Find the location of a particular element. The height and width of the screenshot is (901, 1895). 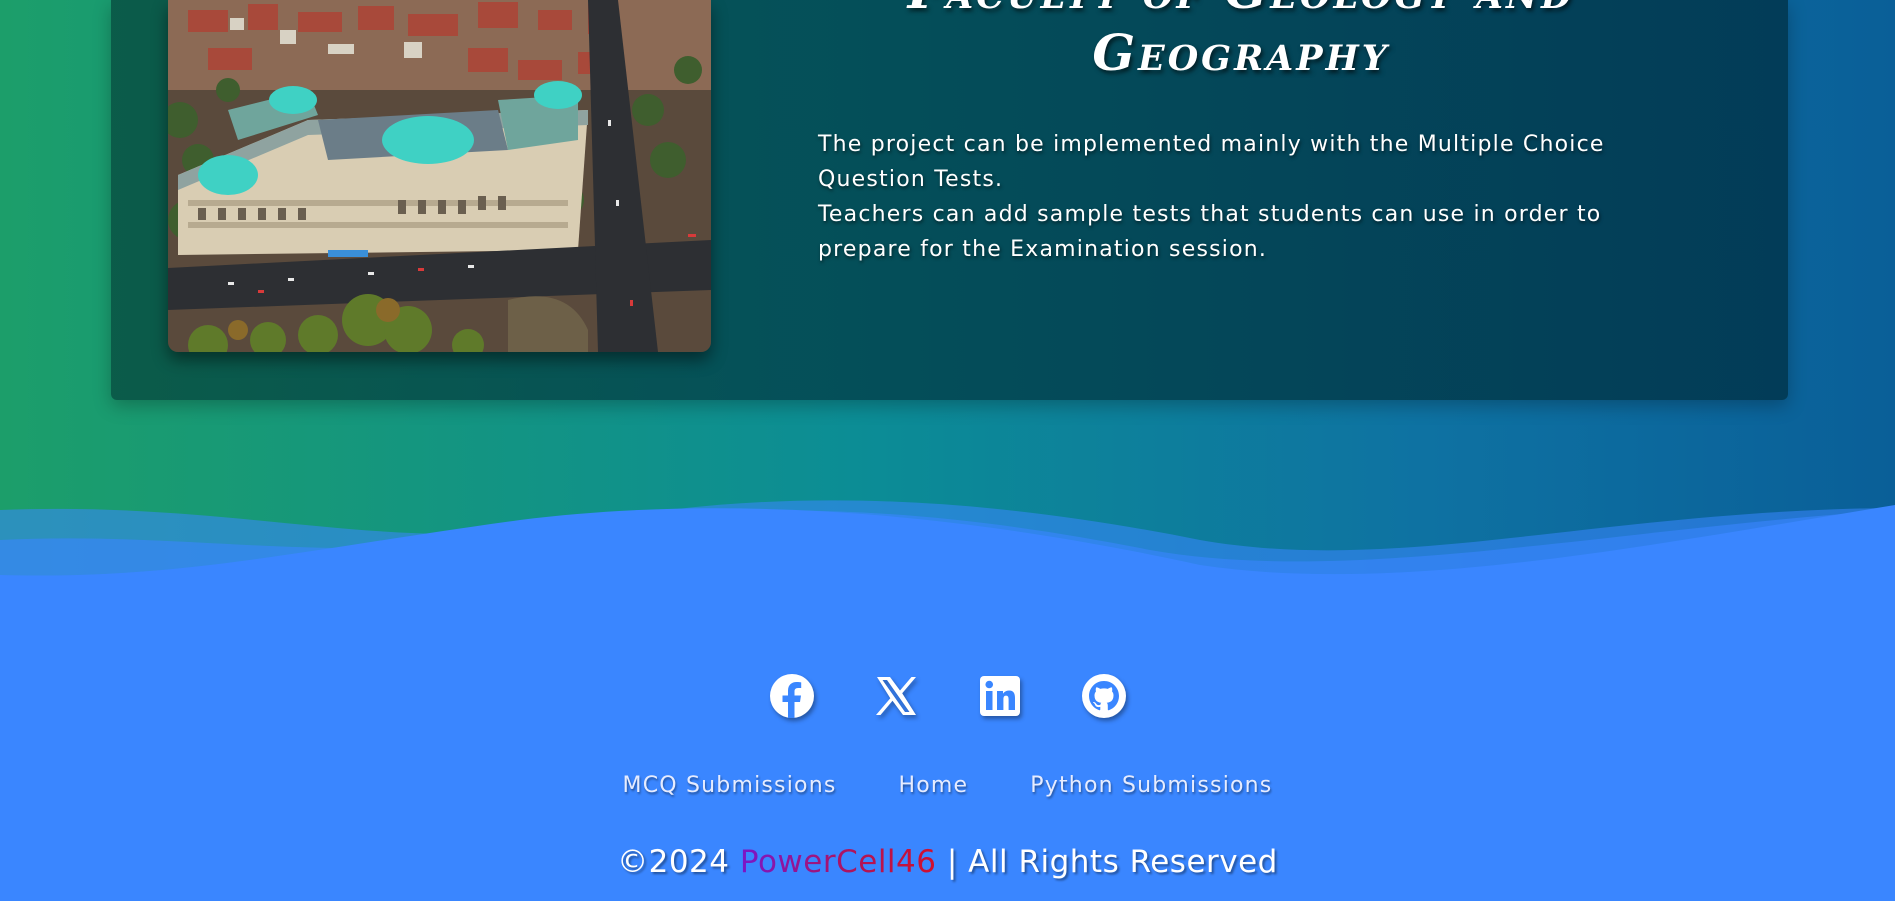

facebook-link is located at coordinates (792, 696).